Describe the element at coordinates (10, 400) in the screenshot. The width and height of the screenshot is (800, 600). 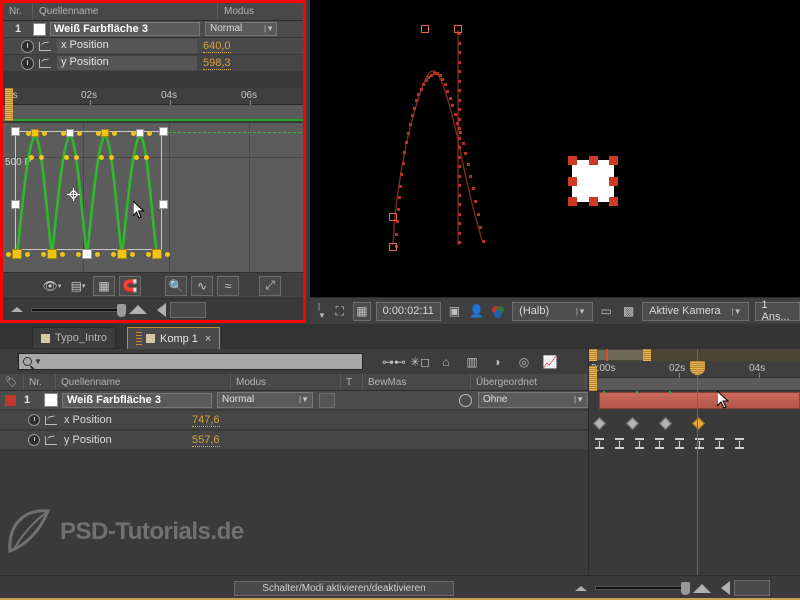
I see `layer-color-chip` at that location.